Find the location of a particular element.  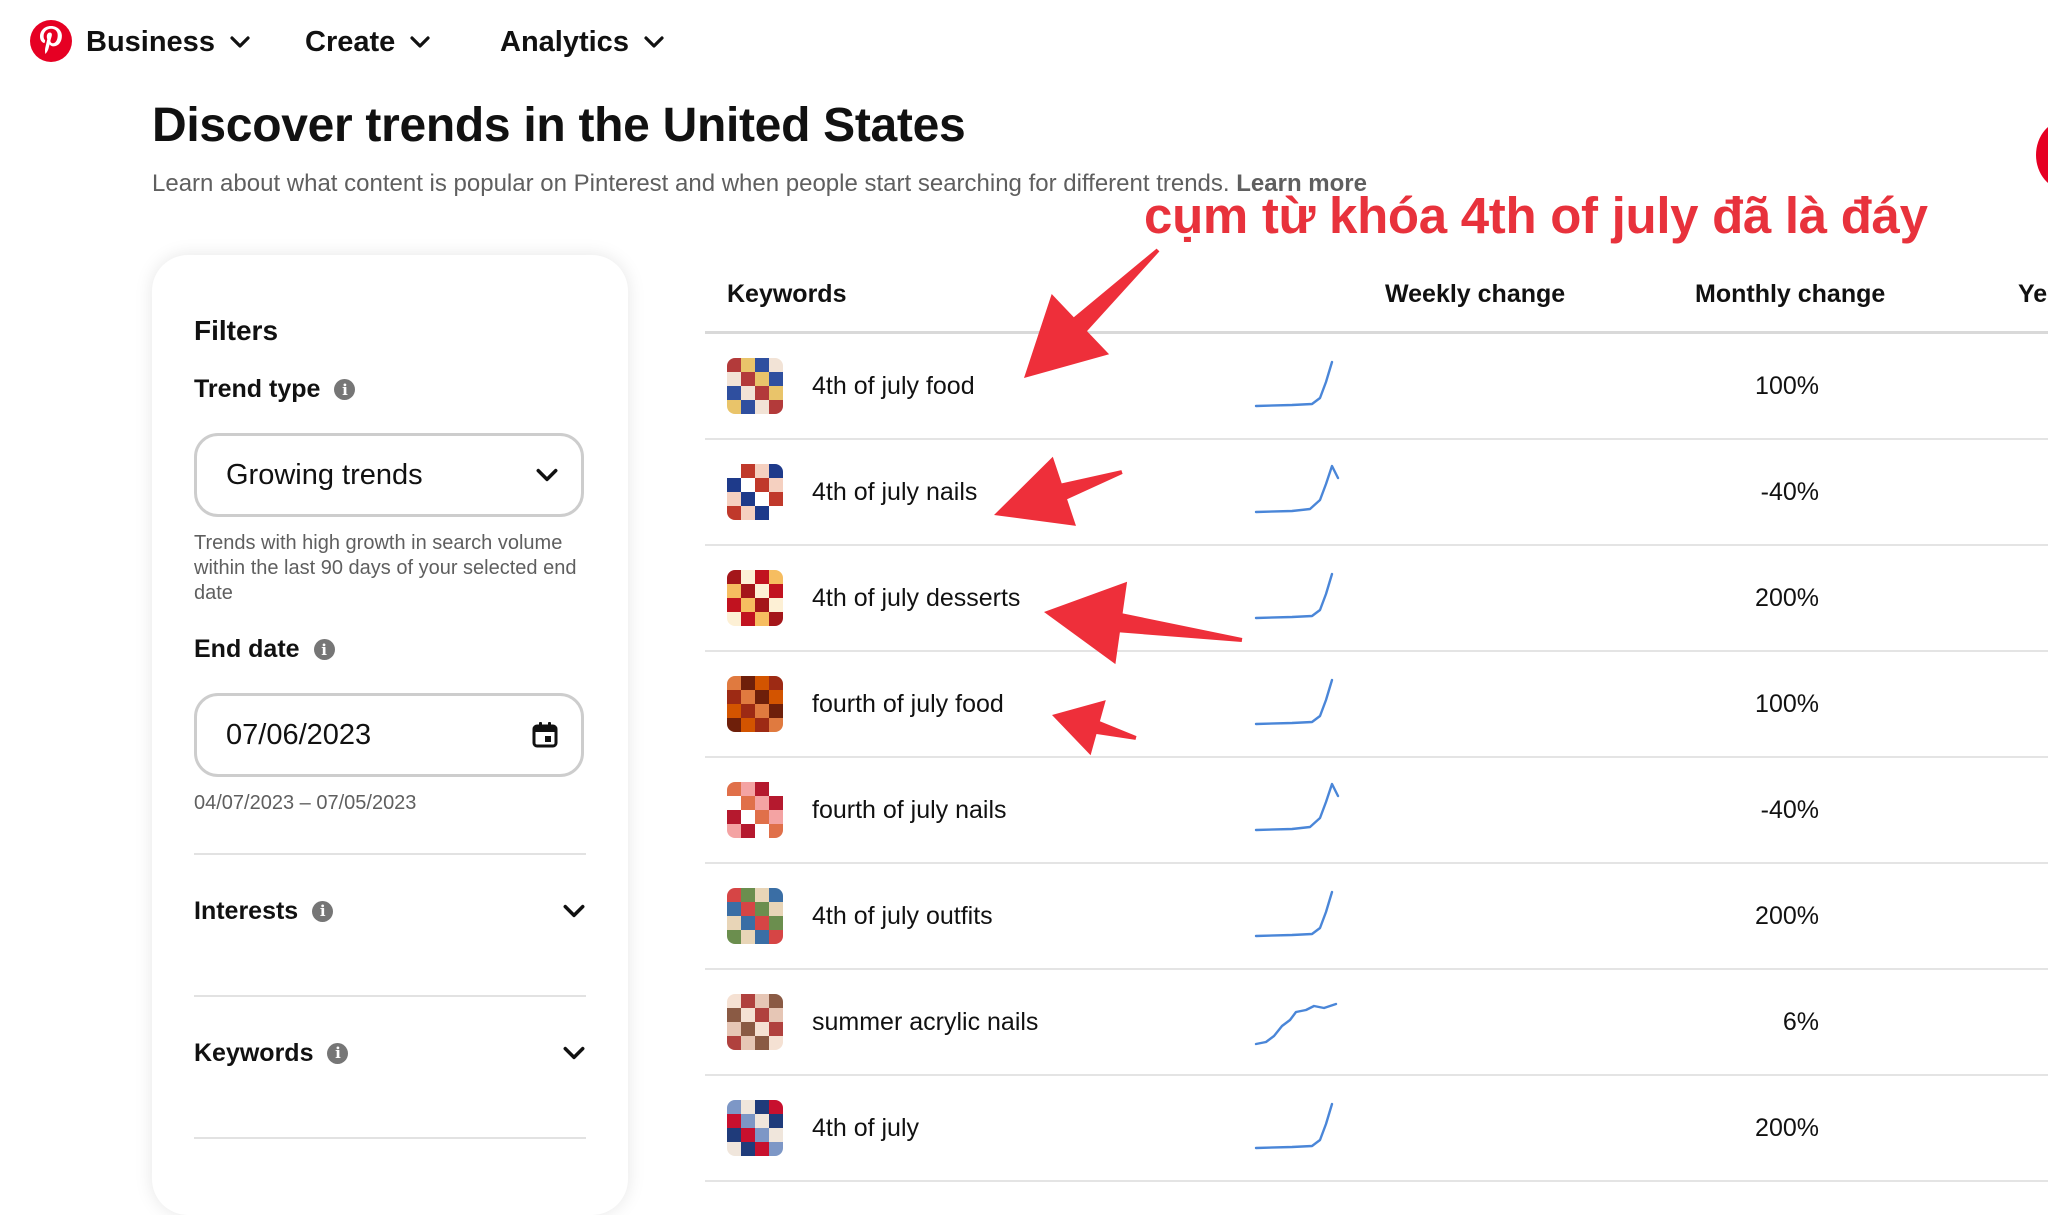

header-keywords: Keywords is located at coordinates (786, 294).